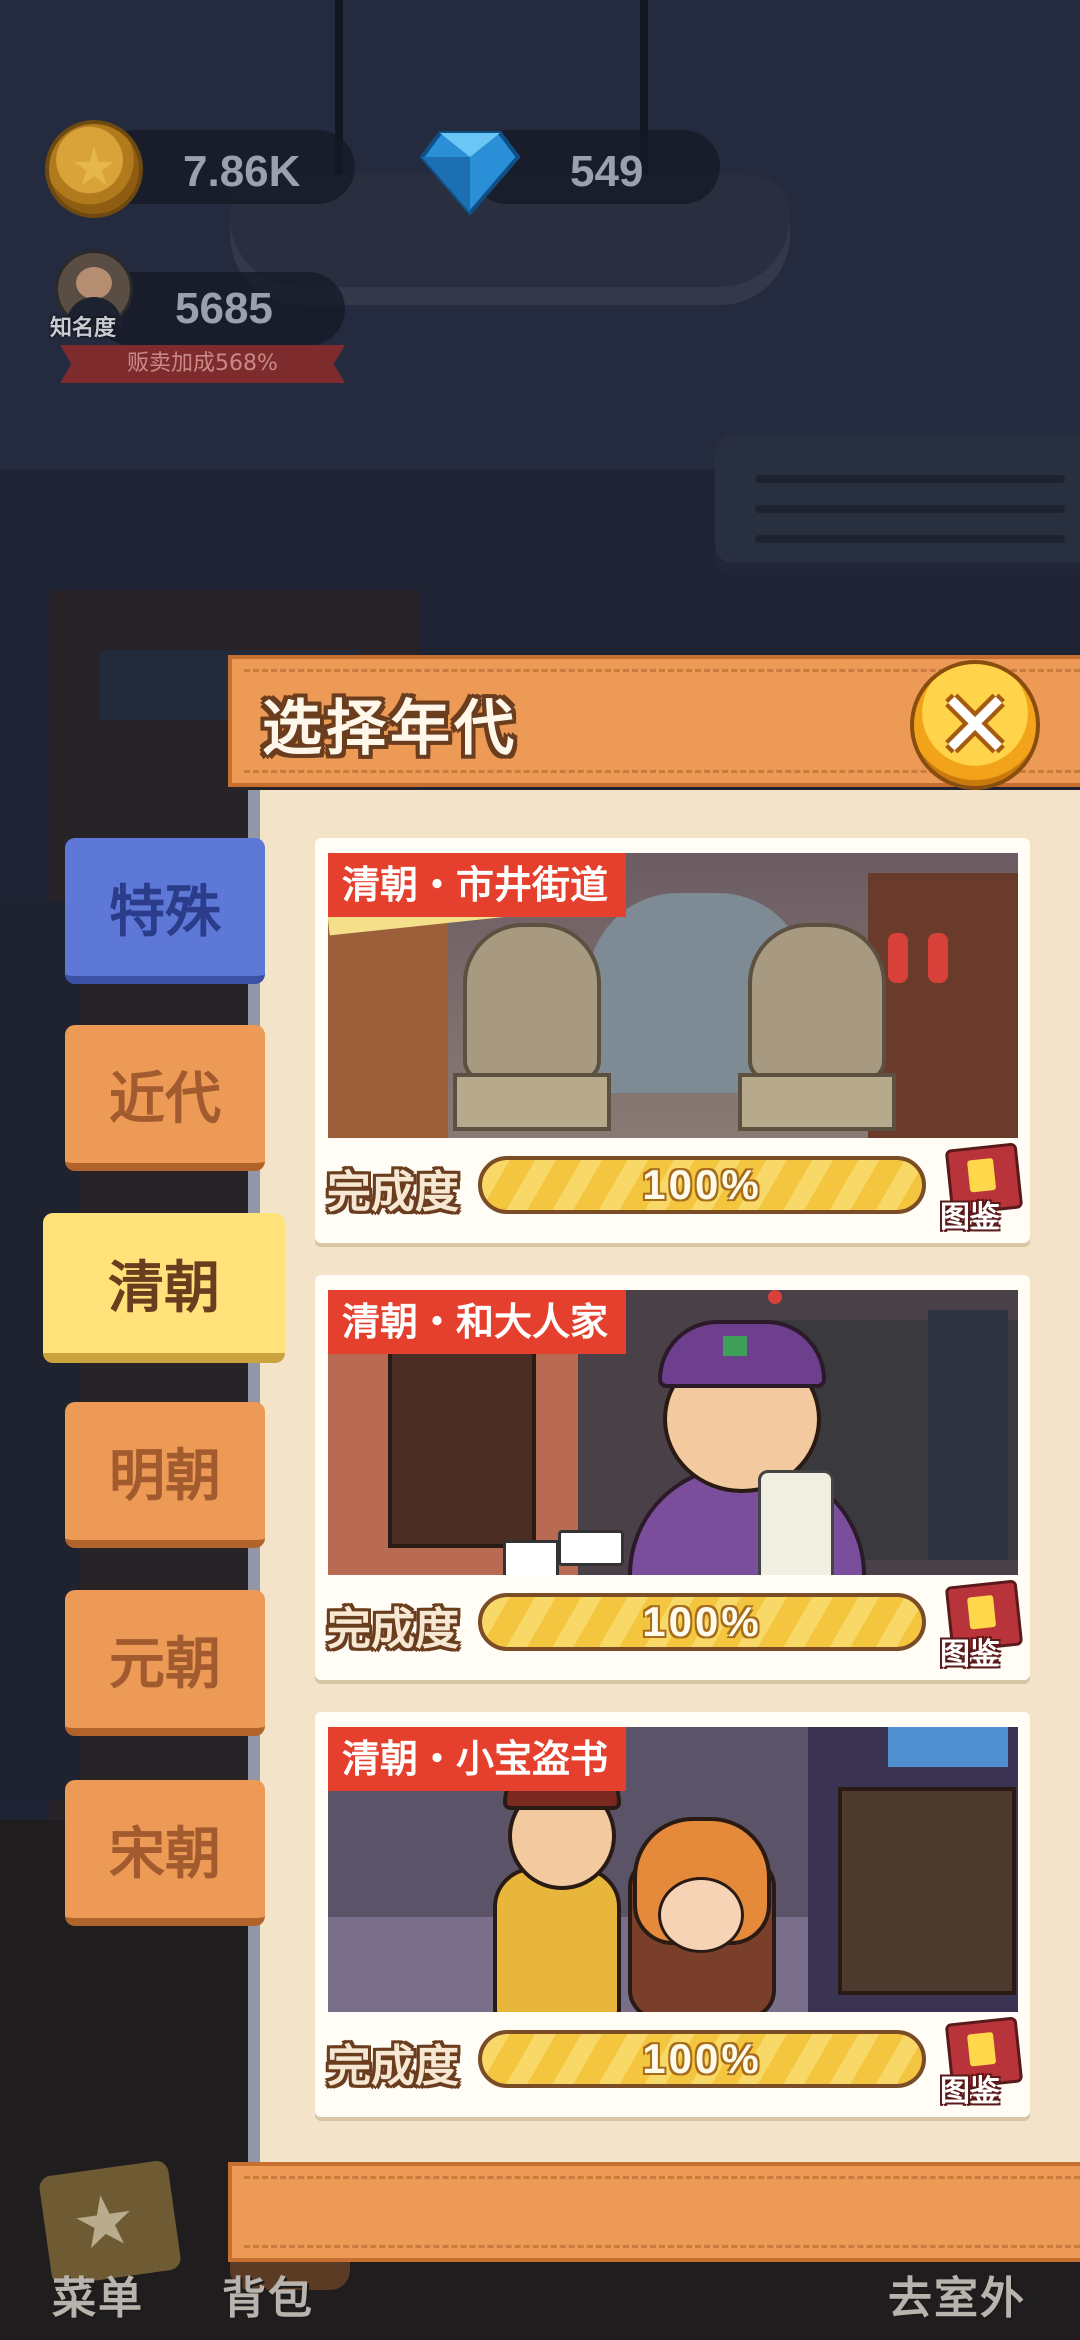  I want to click on level-card: 清朝・市井街道 完成度 100% 图鉴, so click(672, 1040).